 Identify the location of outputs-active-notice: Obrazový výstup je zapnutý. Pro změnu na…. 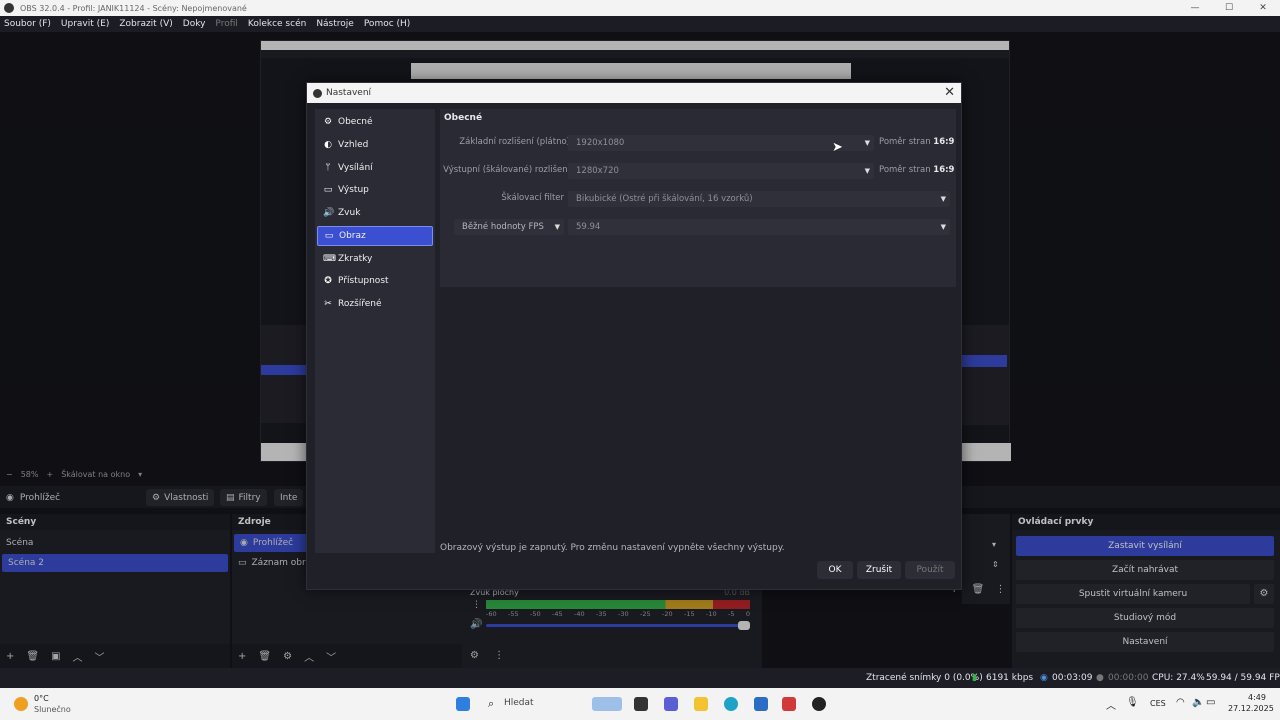
(612, 548).